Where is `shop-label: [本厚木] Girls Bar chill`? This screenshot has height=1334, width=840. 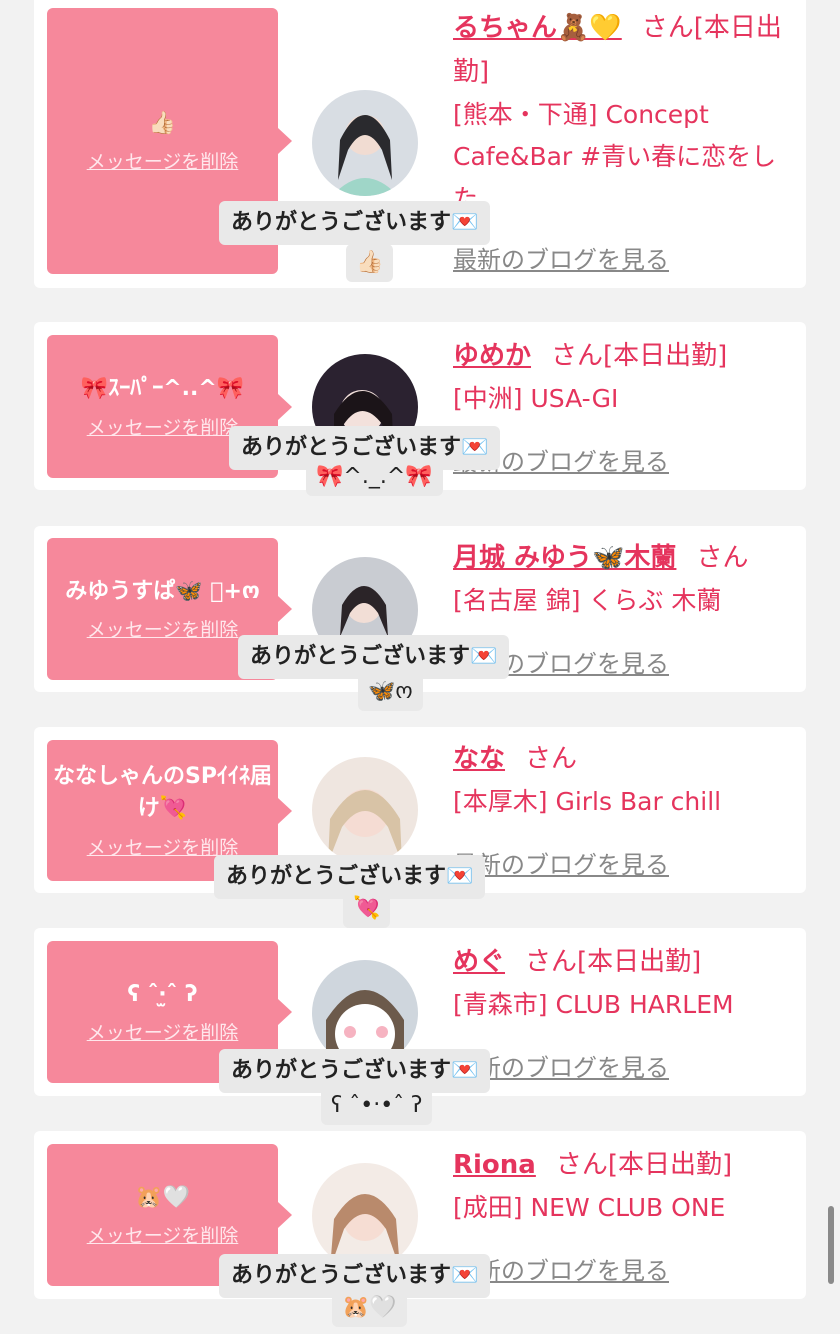 shop-label: [本厚木] Girls Bar chill is located at coordinates (587, 801).